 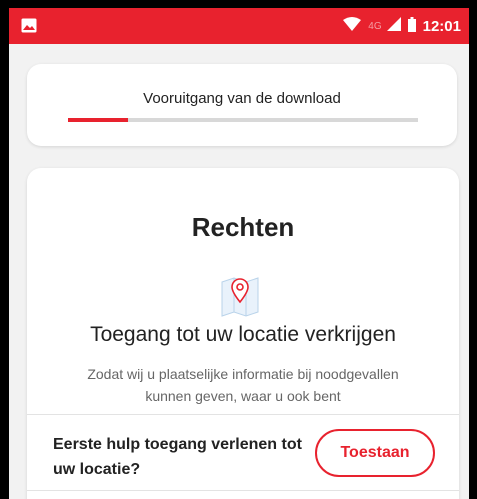 I want to click on status-bar: 4G 12:01, so click(x=239, y=26).